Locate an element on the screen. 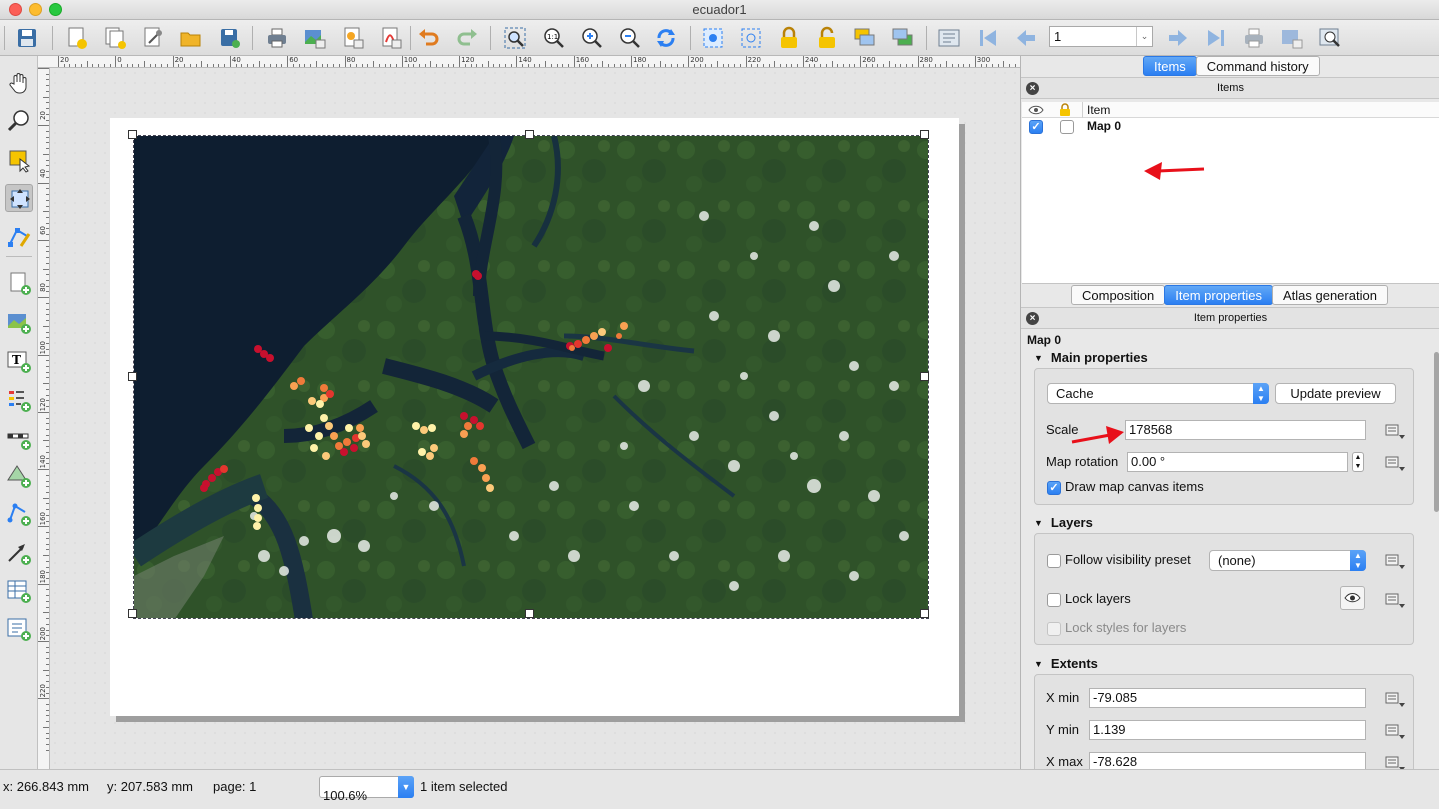 The image size is (1439, 809). atlas-page-spinbox: 1 ⌄ is located at coordinates (1101, 36).